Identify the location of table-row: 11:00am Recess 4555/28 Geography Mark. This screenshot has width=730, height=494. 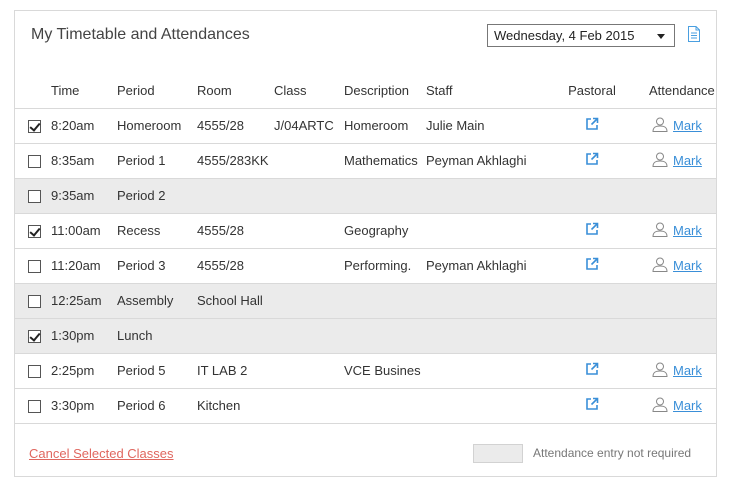
(365, 231).